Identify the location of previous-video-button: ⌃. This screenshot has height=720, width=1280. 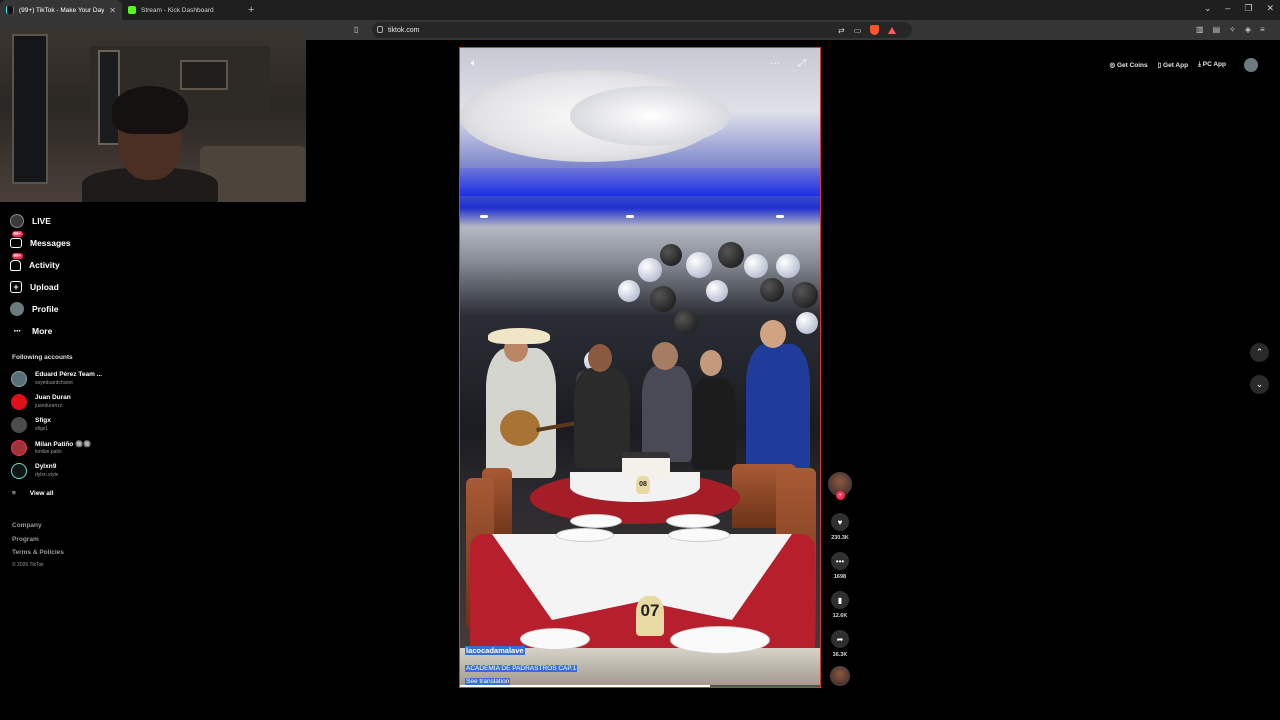
(1259, 352).